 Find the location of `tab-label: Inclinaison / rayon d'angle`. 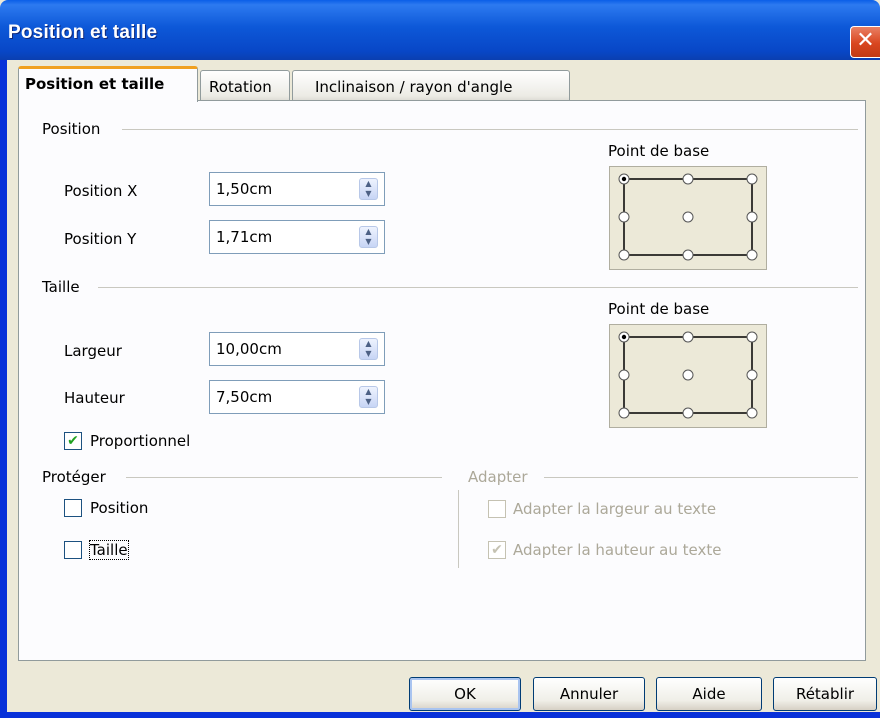

tab-label: Inclinaison / rayon d'angle is located at coordinates (414, 87).